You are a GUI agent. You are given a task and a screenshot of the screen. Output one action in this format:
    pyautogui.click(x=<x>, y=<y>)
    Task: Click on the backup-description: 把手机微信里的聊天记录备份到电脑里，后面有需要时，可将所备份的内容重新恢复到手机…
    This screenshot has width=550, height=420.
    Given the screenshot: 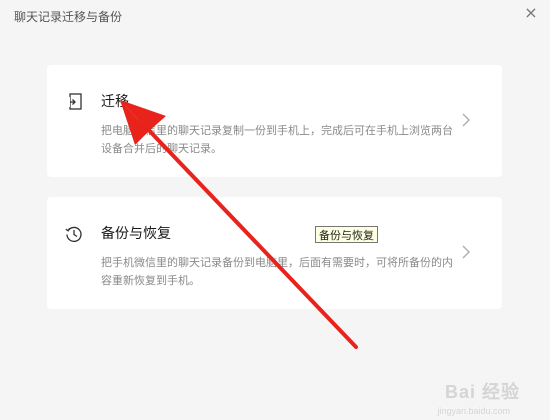 What is the action you would take?
    pyautogui.click(x=277, y=271)
    